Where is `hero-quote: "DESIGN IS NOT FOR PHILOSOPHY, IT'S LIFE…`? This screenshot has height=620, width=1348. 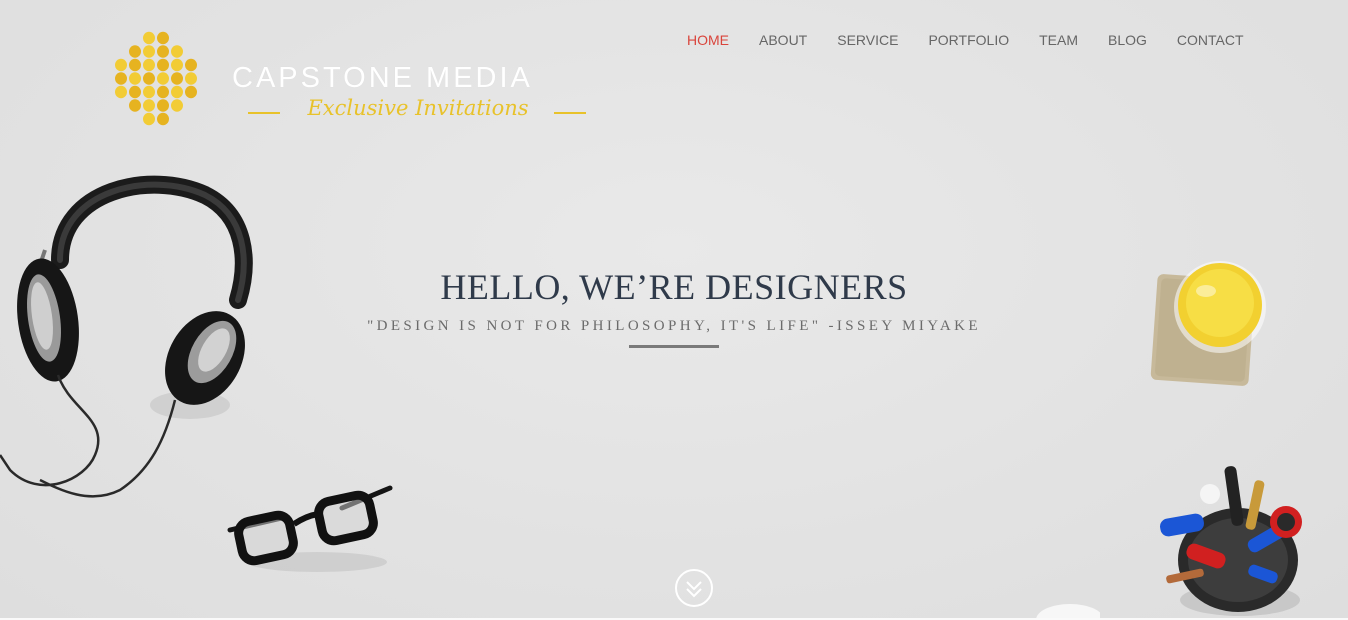 hero-quote: "DESIGN IS NOT FOR PHILOSOPHY, IT'S LIFE… is located at coordinates (674, 326).